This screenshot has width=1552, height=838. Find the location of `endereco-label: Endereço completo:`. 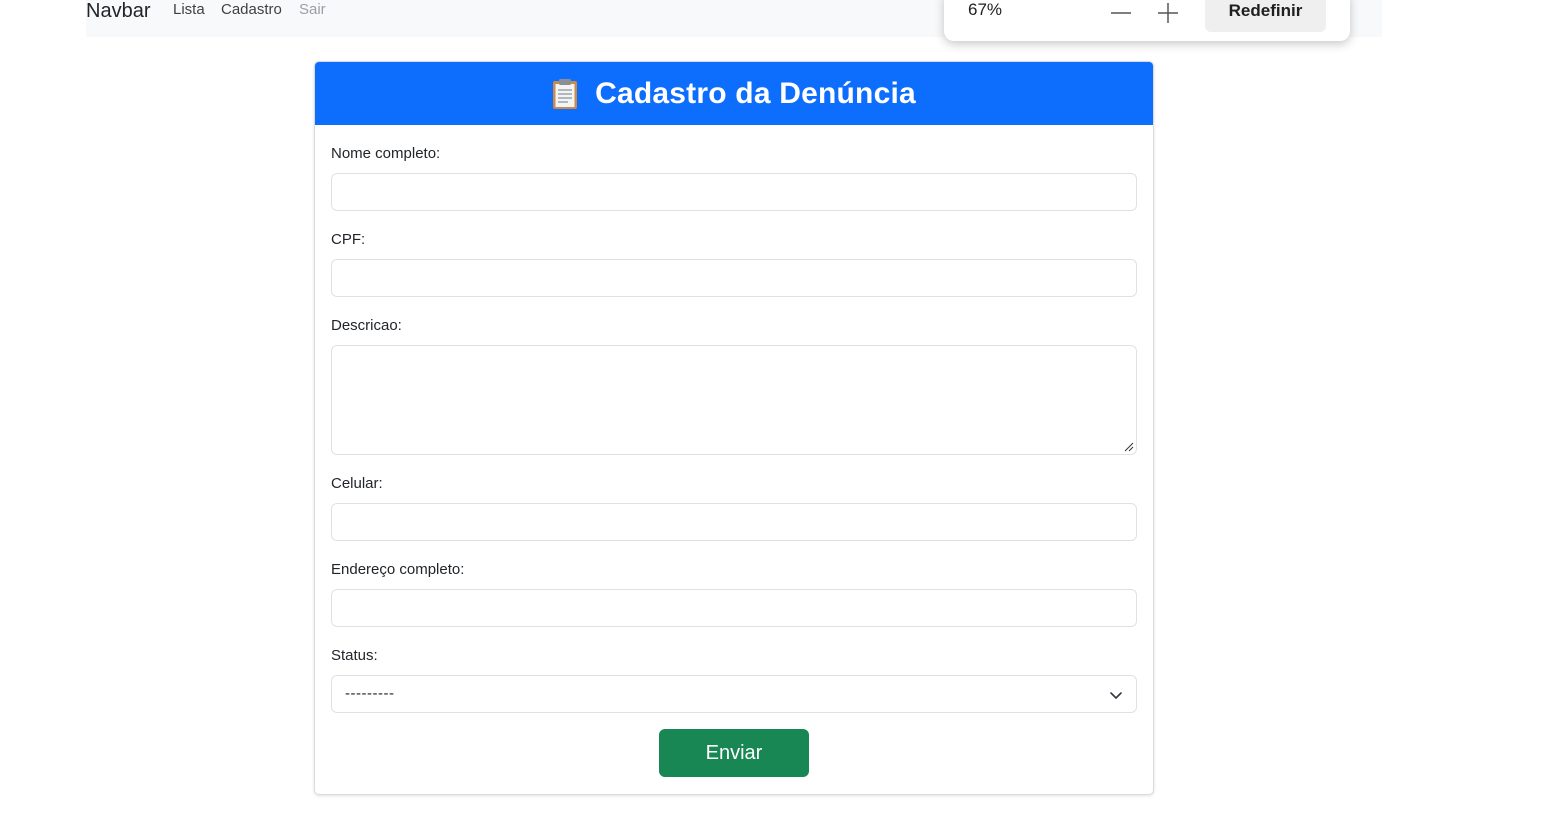

endereco-label: Endereço completo: is located at coordinates (398, 569).